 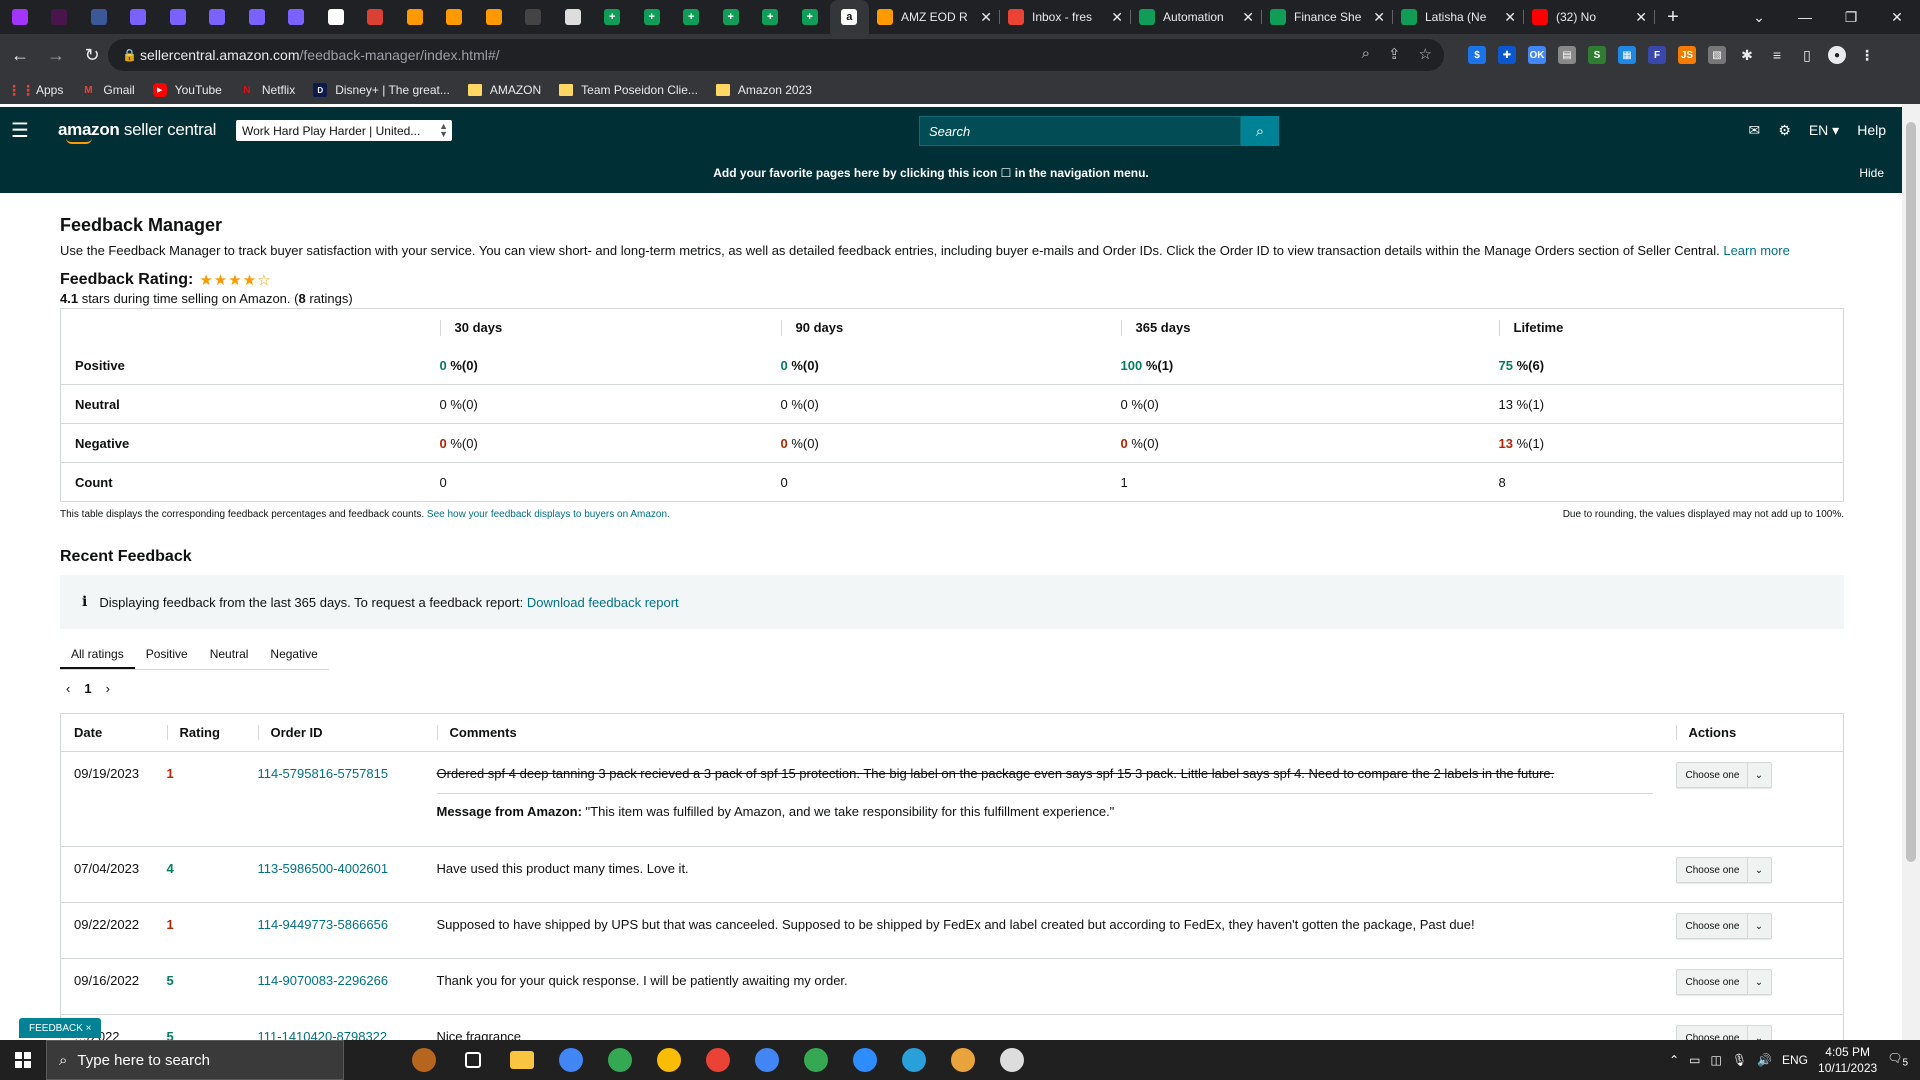 What do you see at coordinates (56, 55) in the screenshot?
I see `forward-icon: →` at bounding box center [56, 55].